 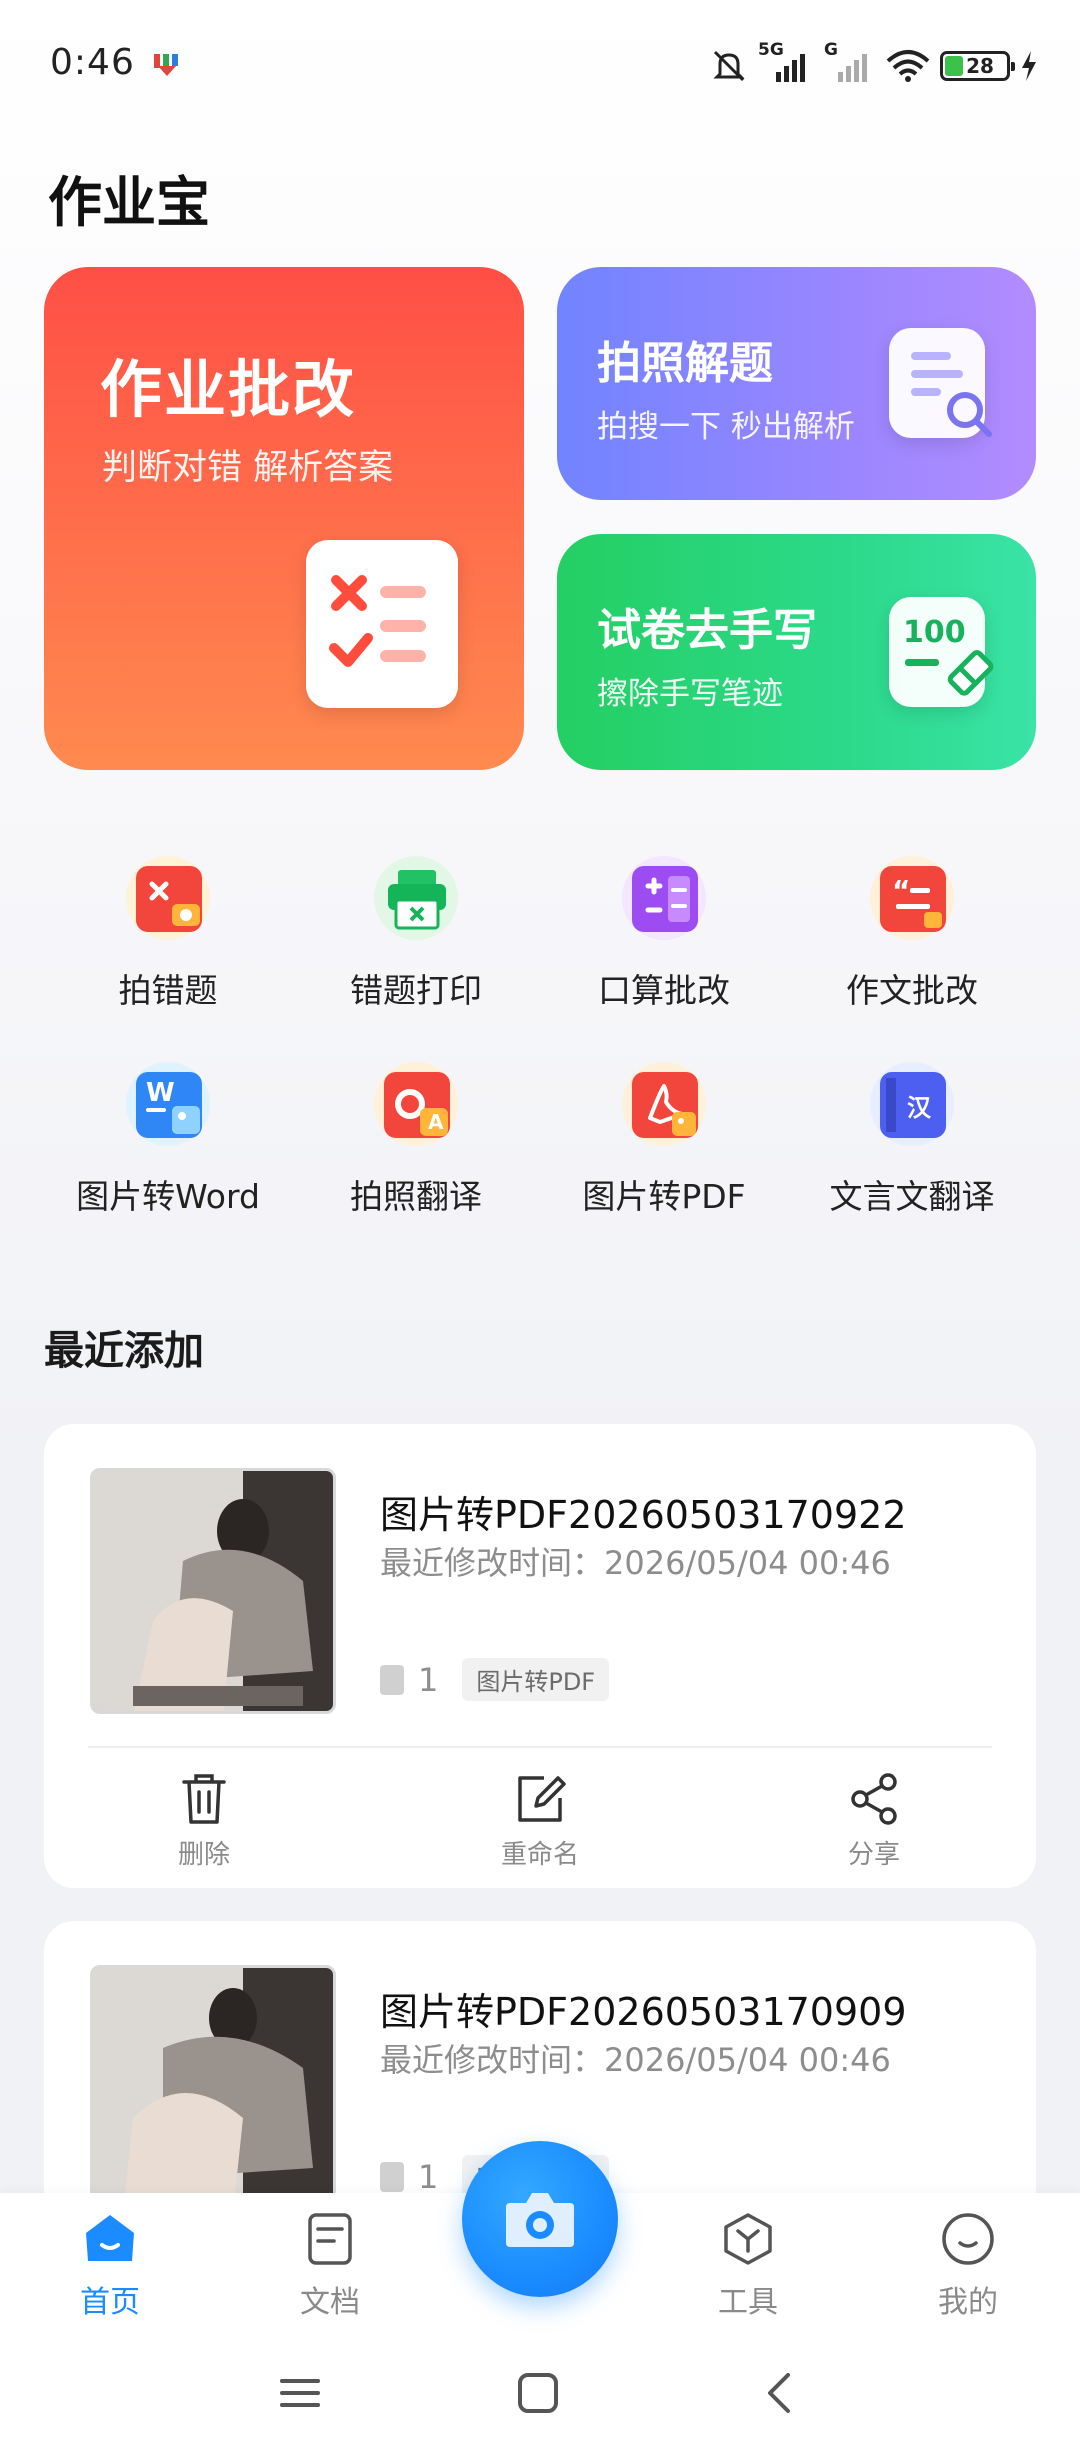 What do you see at coordinates (912, 1196) in the screenshot?
I see `tool-label: 文言文翻译` at bounding box center [912, 1196].